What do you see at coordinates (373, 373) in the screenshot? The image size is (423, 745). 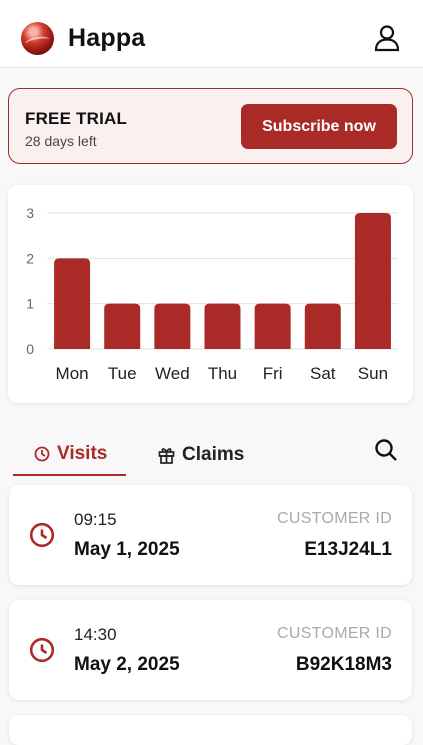 I see `x-tick-label: Sun` at bounding box center [373, 373].